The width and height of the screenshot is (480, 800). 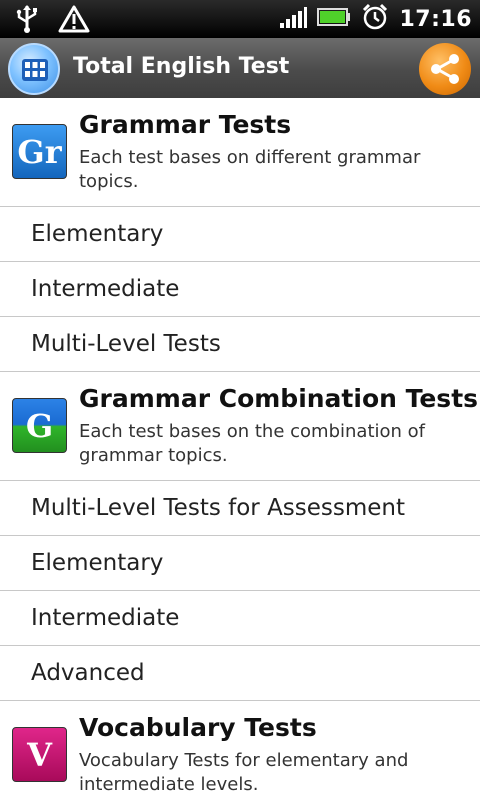 What do you see at coordinates (293, 19) in the screenshot?
I see `signal-icon` at bounding box center [293, 19].